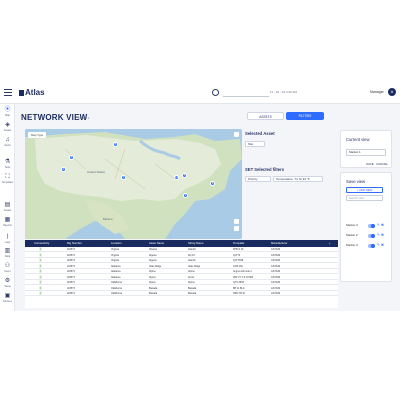 The height and width of the screenshot is (400, 400). I want to click on selected-asset-select: Site, so click(255, 144).